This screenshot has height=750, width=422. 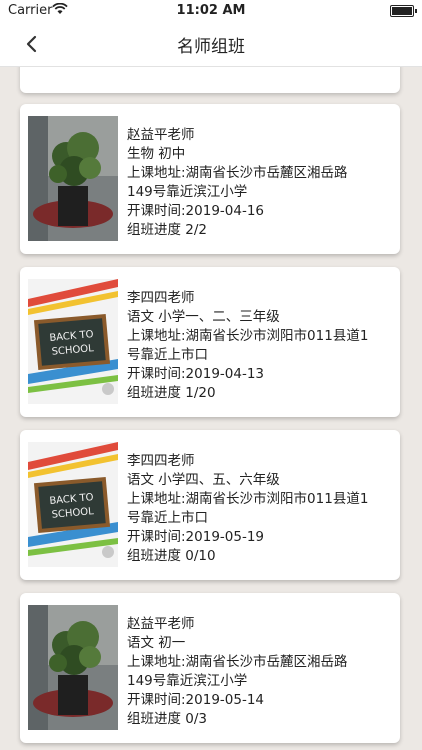 I want to click on start-date: 开课时间:2019-05-19, so click(x=196, y=537).